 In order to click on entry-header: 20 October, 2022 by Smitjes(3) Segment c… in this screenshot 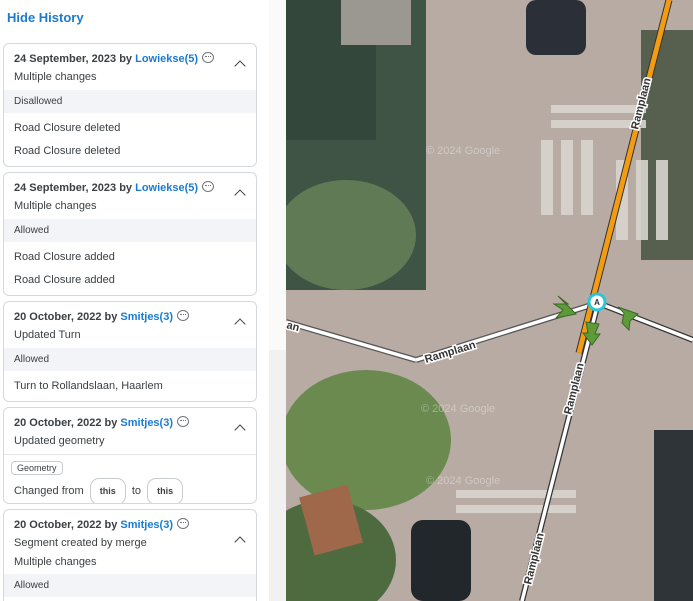, I will do `click(130, 541)`.